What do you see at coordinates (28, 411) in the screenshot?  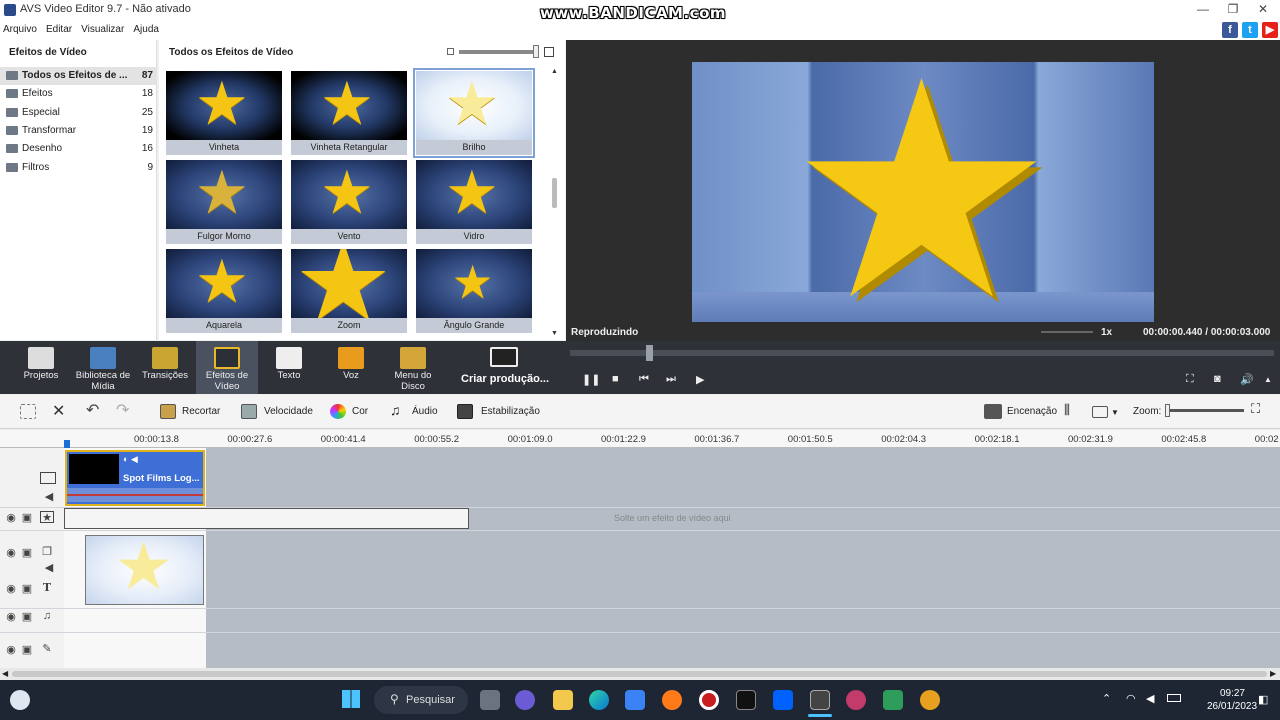 I see `storyboard-toggle-icon` at bounding box center [28, 411].